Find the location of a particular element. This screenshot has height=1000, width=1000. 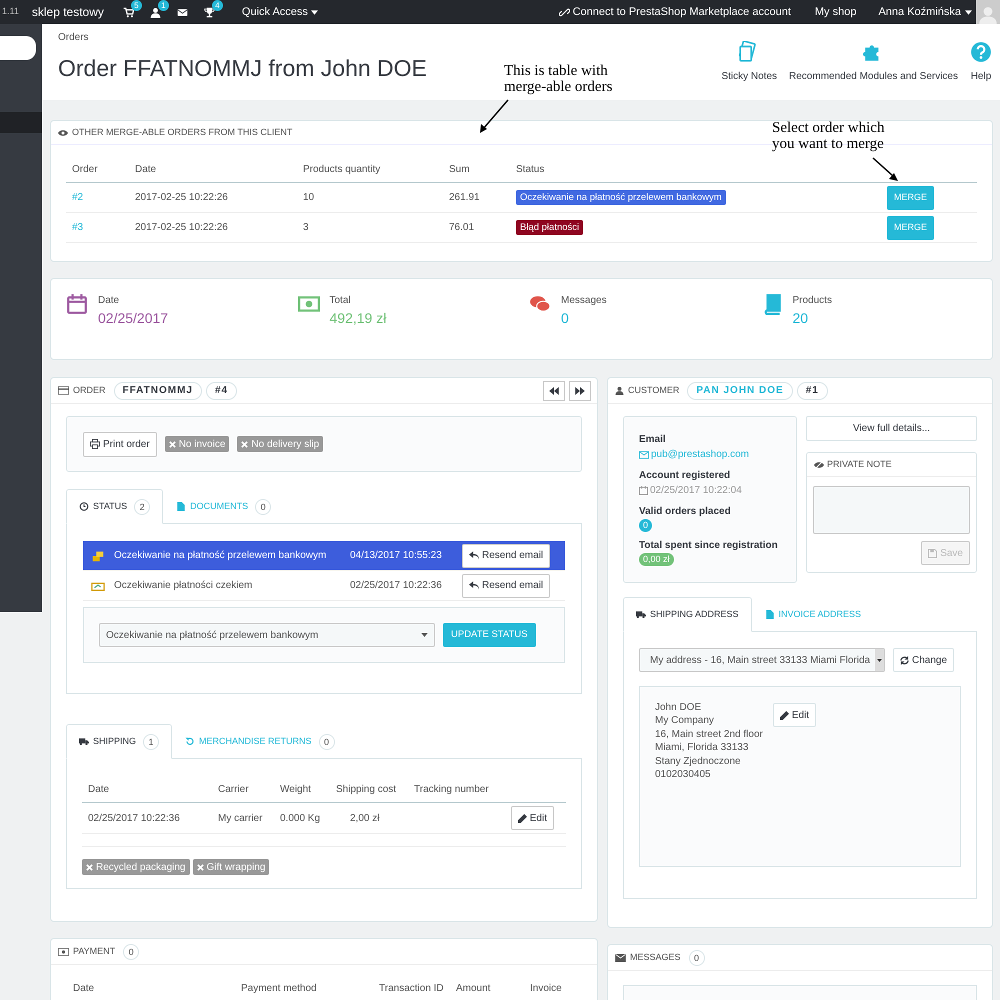

link-icon is located at coordinates (564, 12).